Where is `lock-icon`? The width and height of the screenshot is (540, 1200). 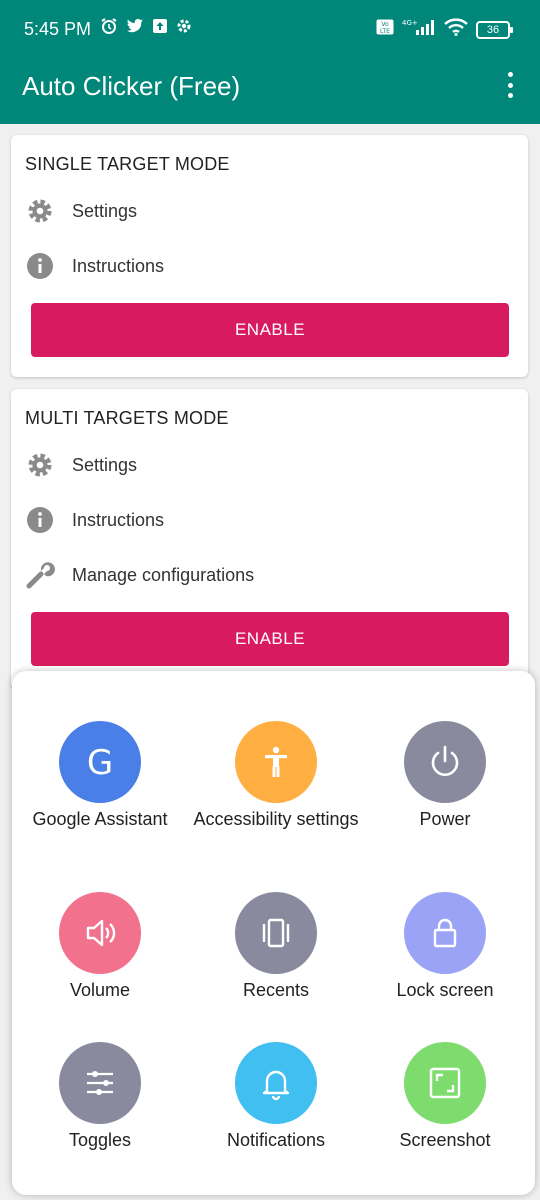 lock-icon is located at coordinates (445, 933).